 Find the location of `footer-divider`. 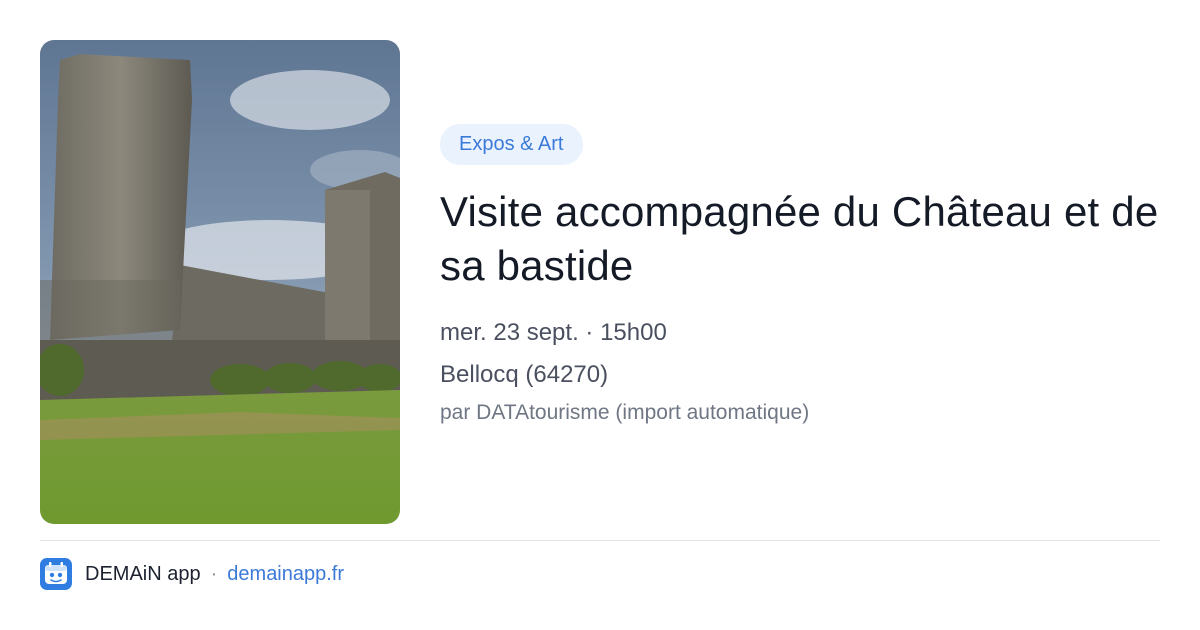

footer-divider is located at coordinates (600, 540).